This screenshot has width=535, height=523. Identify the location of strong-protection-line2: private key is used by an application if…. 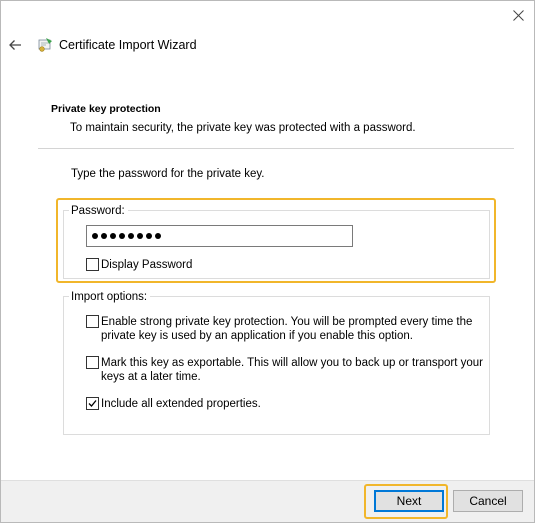
(257, 336).